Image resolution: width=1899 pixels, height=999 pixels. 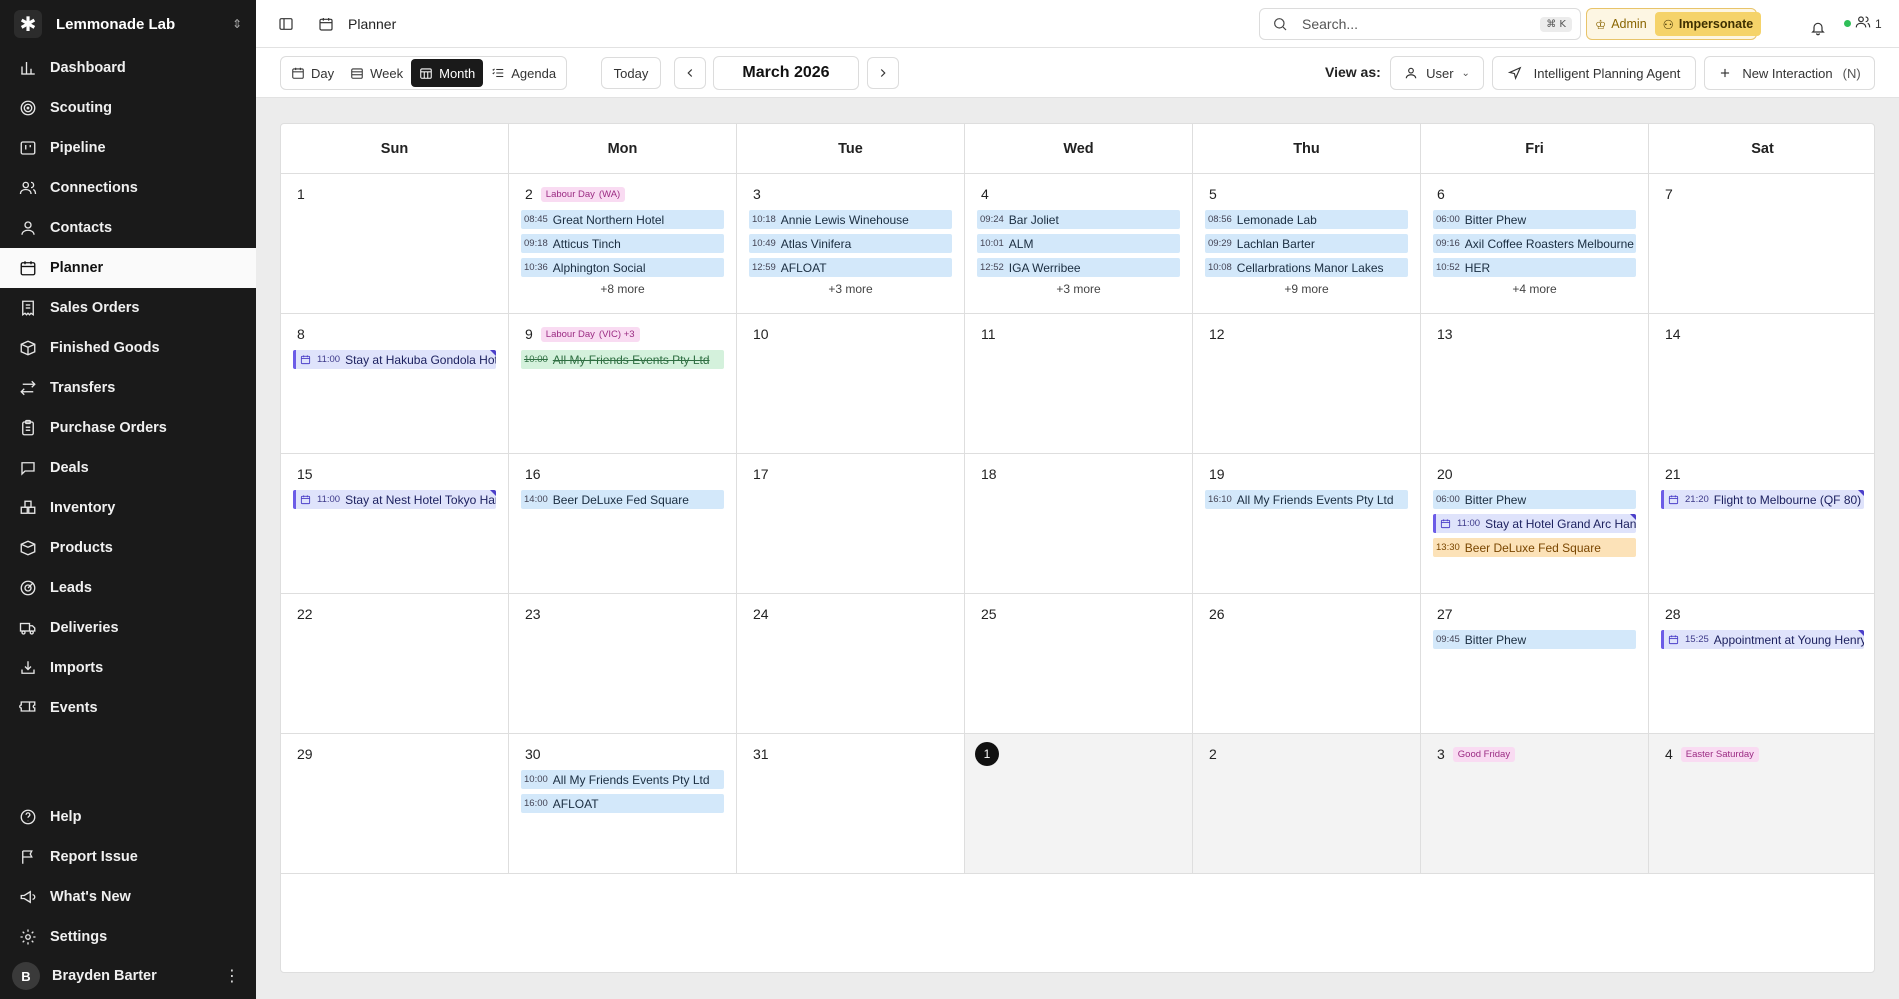 I want to click on calendar-event: 14:00 Beer DeLuxe Fed Square, so click(x=622, y=499).